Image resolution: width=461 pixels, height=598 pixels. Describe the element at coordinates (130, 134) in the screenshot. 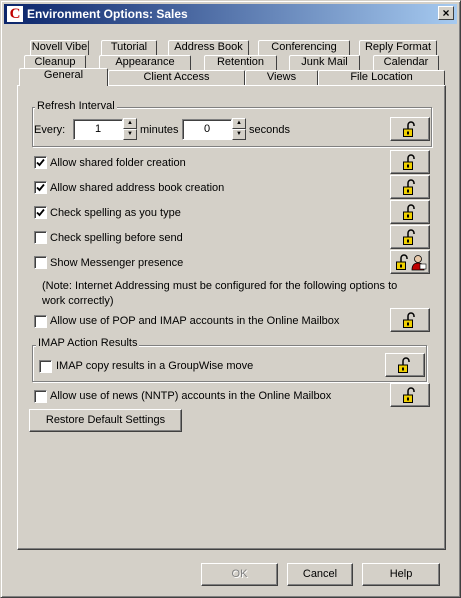

I see `minutes-down-button: ▼` at that location.